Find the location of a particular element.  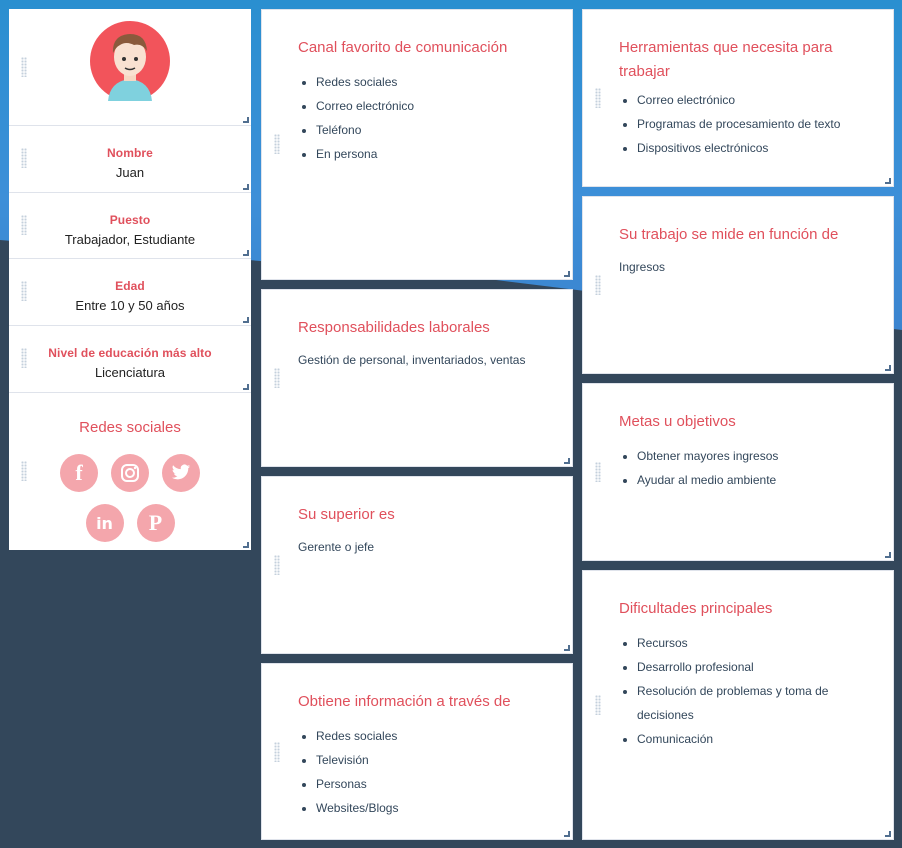

card-text: Gerente o jefe is located at coordinates (336, 547).